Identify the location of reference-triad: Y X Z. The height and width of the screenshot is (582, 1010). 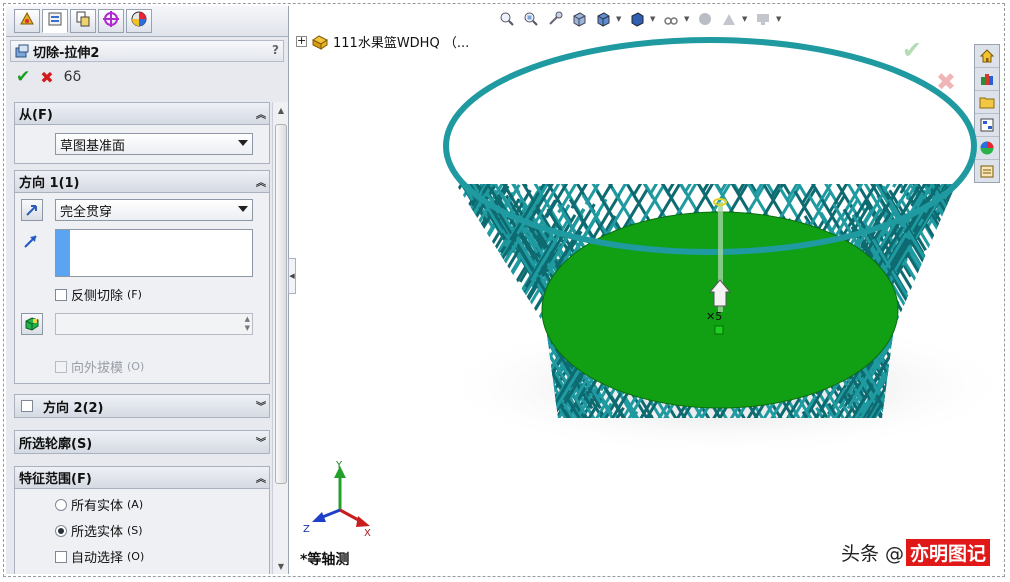
(337, 499).